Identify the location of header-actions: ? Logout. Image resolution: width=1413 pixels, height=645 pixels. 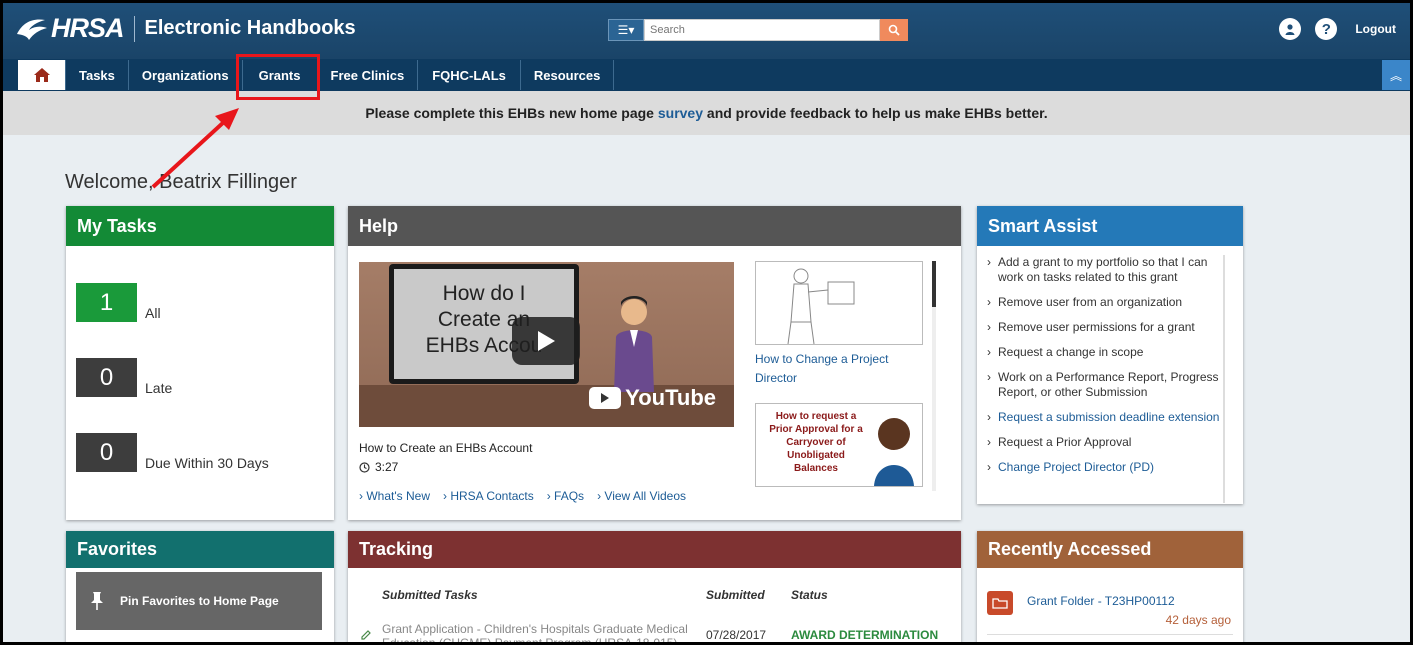
(1337, 29).